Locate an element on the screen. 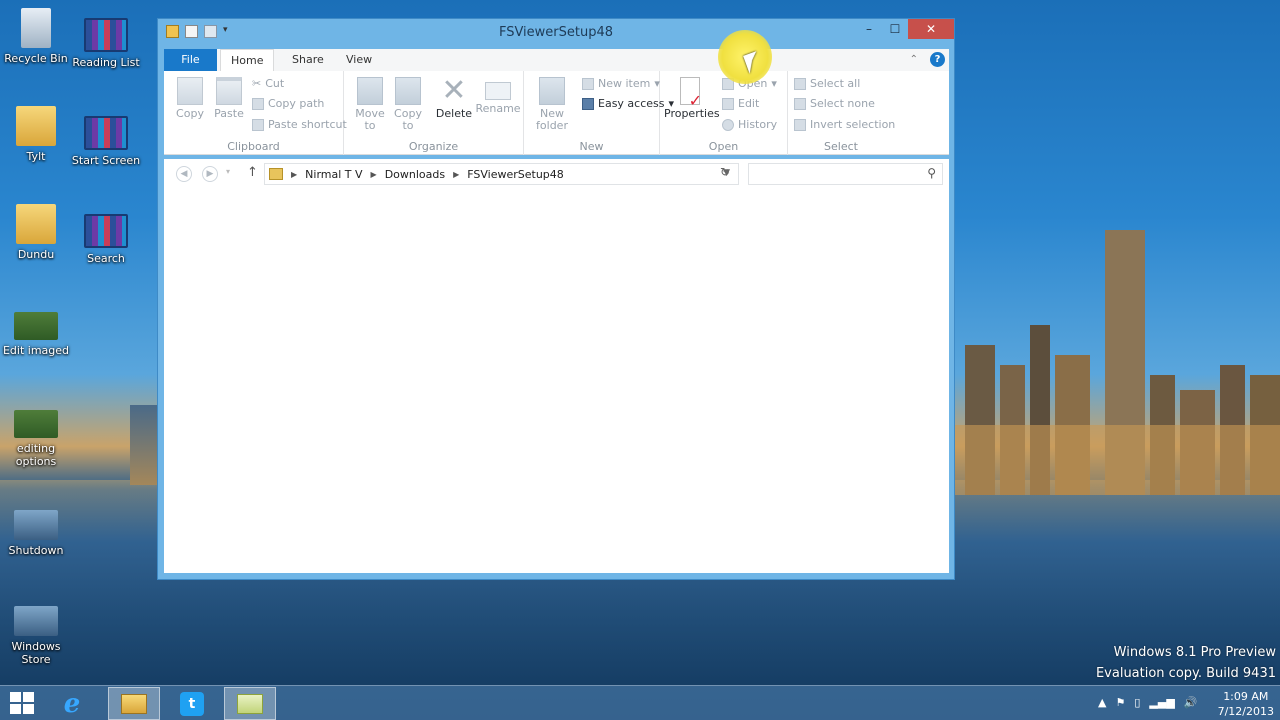 The image size is (1280, 720). tab-file: File is located at coordinates (190, 60).